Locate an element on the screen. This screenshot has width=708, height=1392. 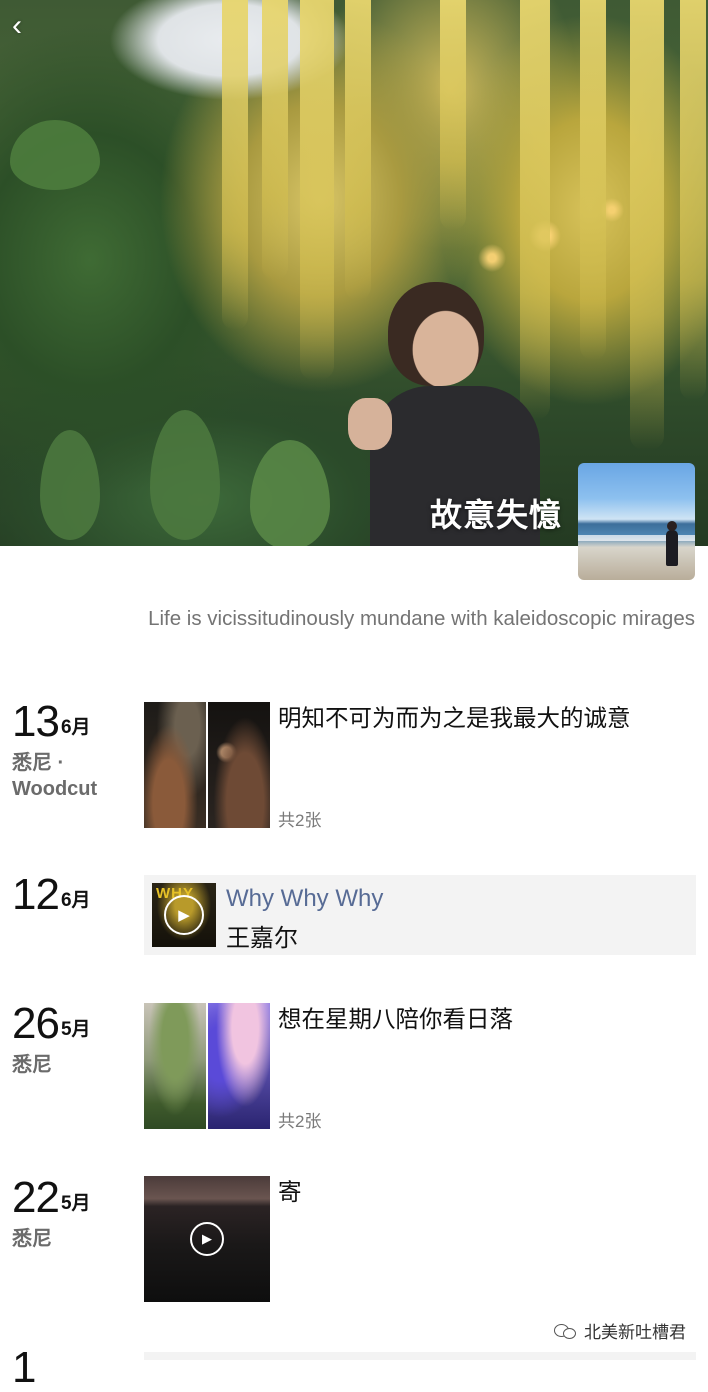
post-day: 22 is located at coordinates (36, 1197).